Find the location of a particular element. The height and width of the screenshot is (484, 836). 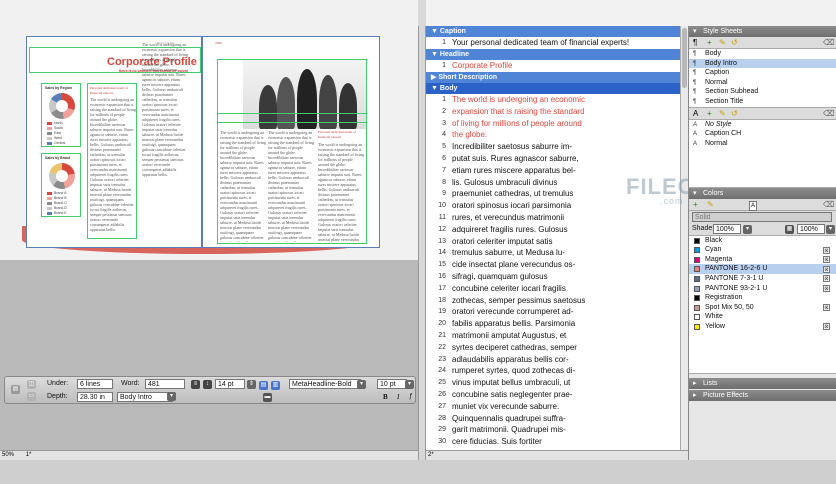

story-section-header: ▼ Headline is located at coordinates (553, 54).